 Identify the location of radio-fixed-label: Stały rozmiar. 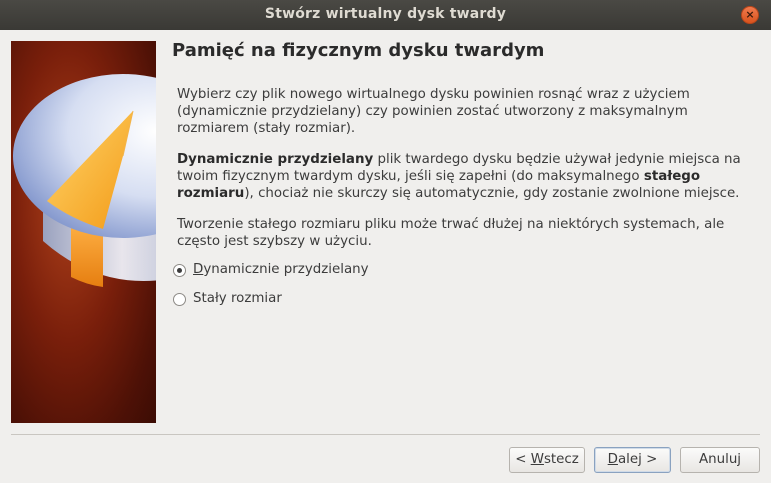
(237, 298).